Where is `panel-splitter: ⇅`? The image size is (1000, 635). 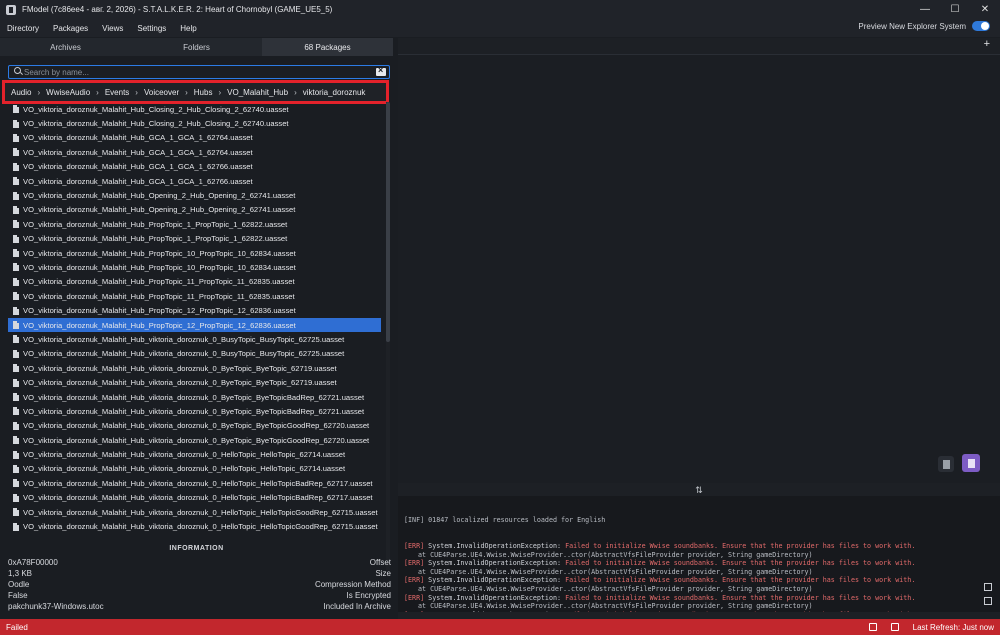 panel-splitter: ⇅ is located at coordinates (699, 490).